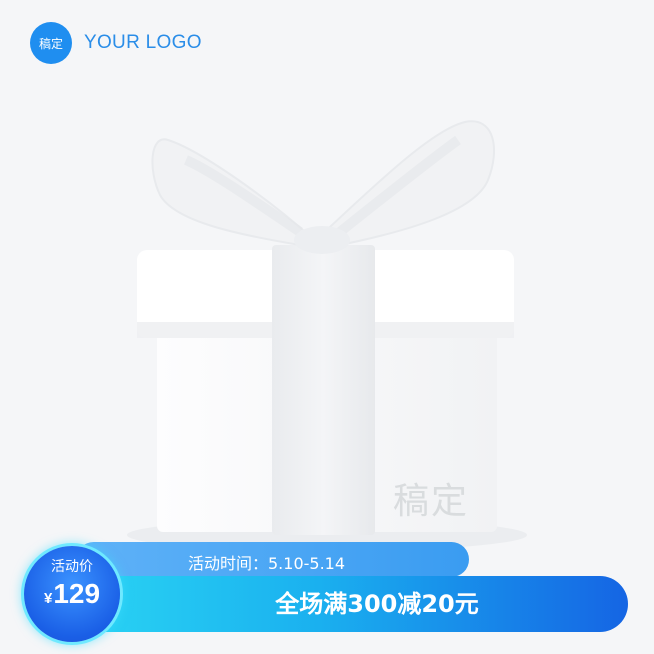  Describe the element at coordinates (51, 43) in the screenshot. I see `logo-badge: 稿定` at that location.